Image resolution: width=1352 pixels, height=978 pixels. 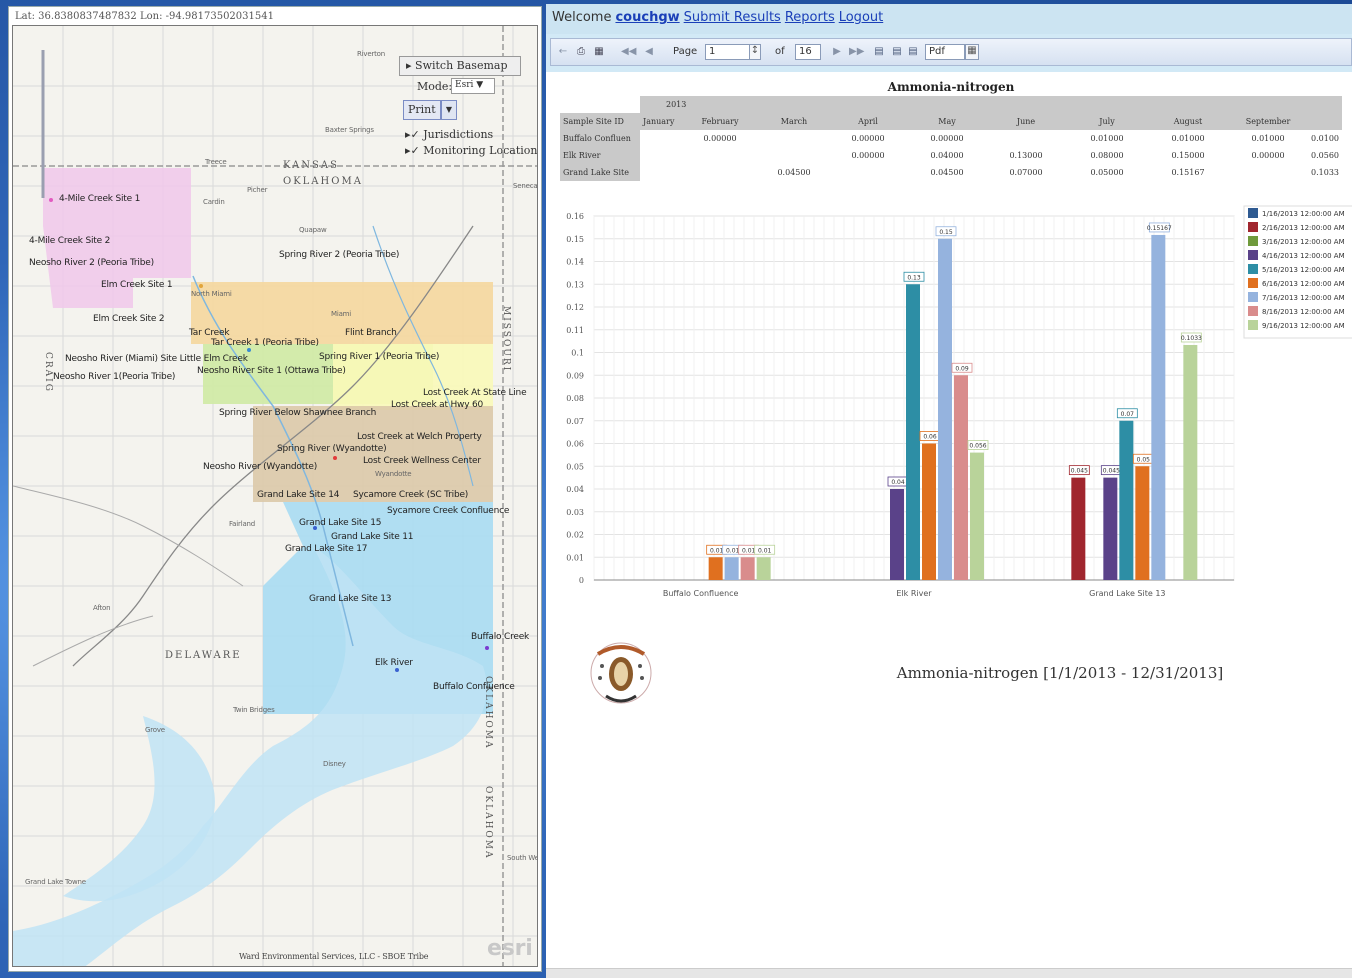 What do you see at coordinates (628, 52) in the screenshot?
I see `first-page-icon: ◀◀` at bounding box center [628, 52].